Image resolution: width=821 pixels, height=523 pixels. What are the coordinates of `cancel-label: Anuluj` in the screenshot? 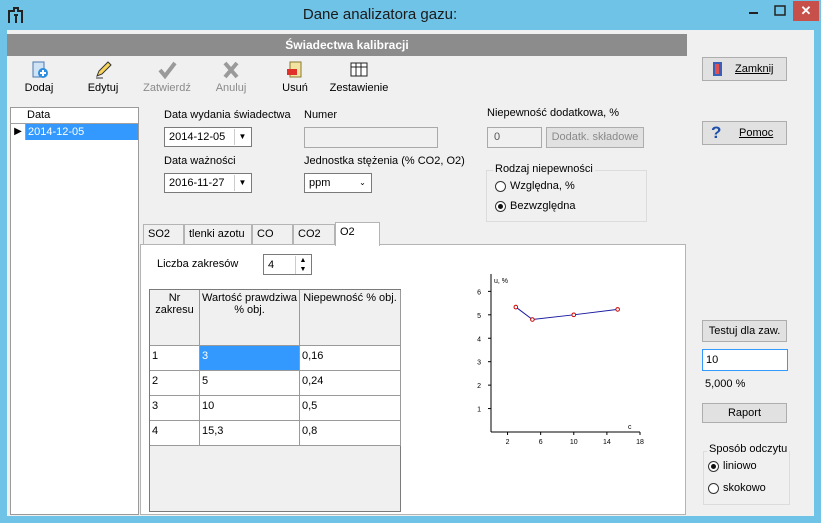 It's located at (231, 88).